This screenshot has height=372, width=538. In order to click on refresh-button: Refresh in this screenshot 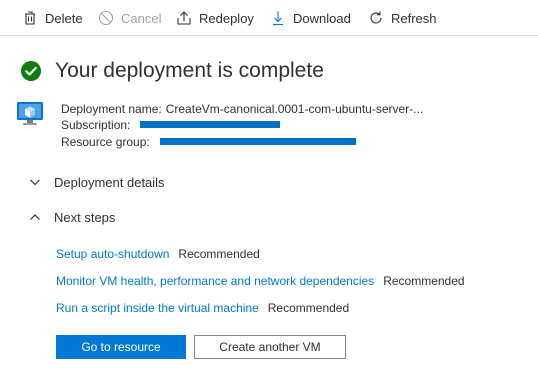, I will do `click(402, 18)`.